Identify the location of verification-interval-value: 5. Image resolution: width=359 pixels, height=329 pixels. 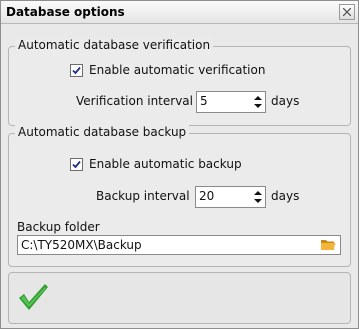
(204, 101).